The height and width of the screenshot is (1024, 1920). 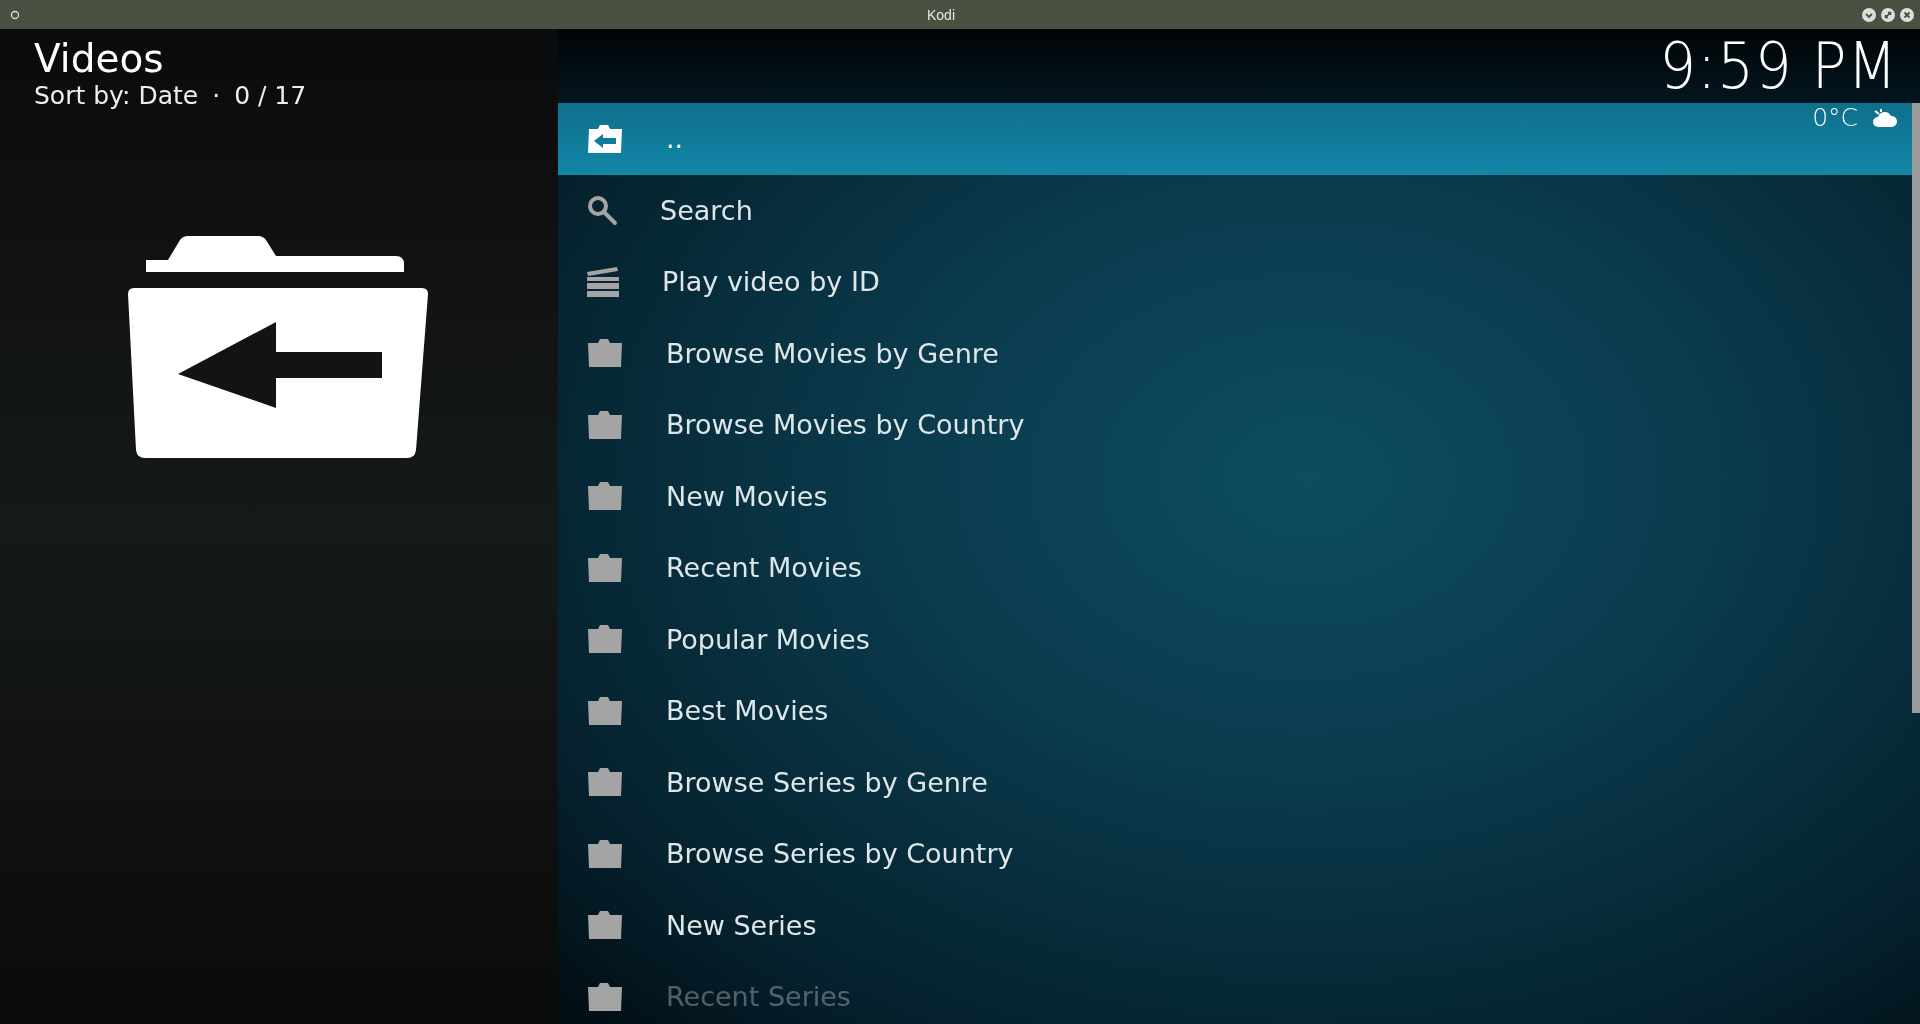 What do you see at coordinates (1235, 353) in the screenshot?
I see `list-item: Browse Movies by Genre` at bounding box center [1235, 353].